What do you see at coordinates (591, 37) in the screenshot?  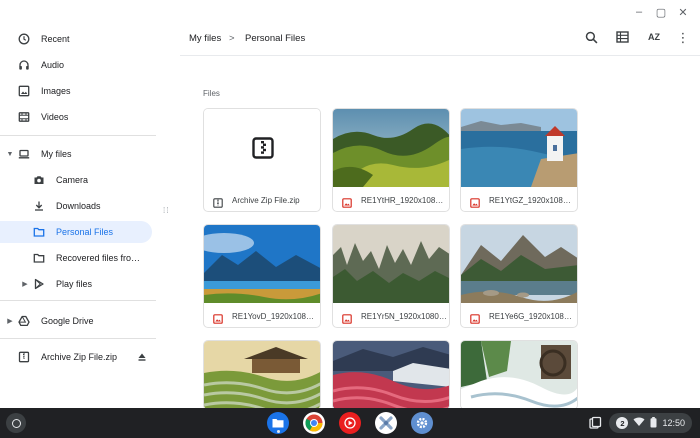 I see `search-icon` at bounding box center [591, 37].